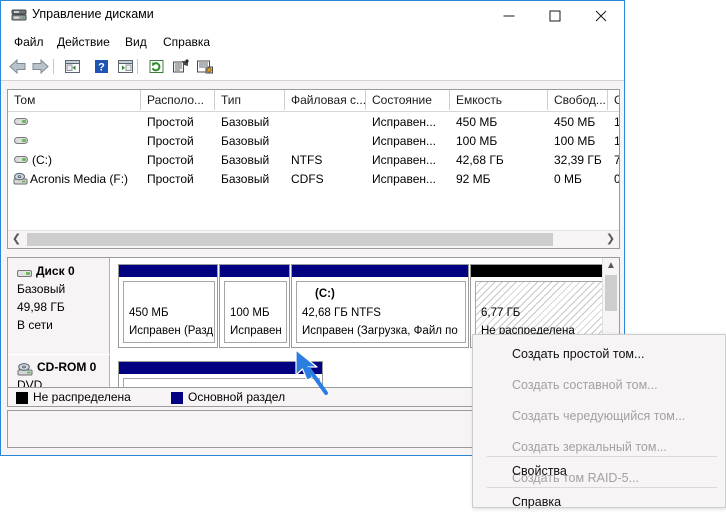 Image resolution: width=726 pixels, height=518 pixels. What do you see at coordinates (575, 141) in the screenshot?
I see `cell-free: 100 МБ` at bounding box center [575, 141].